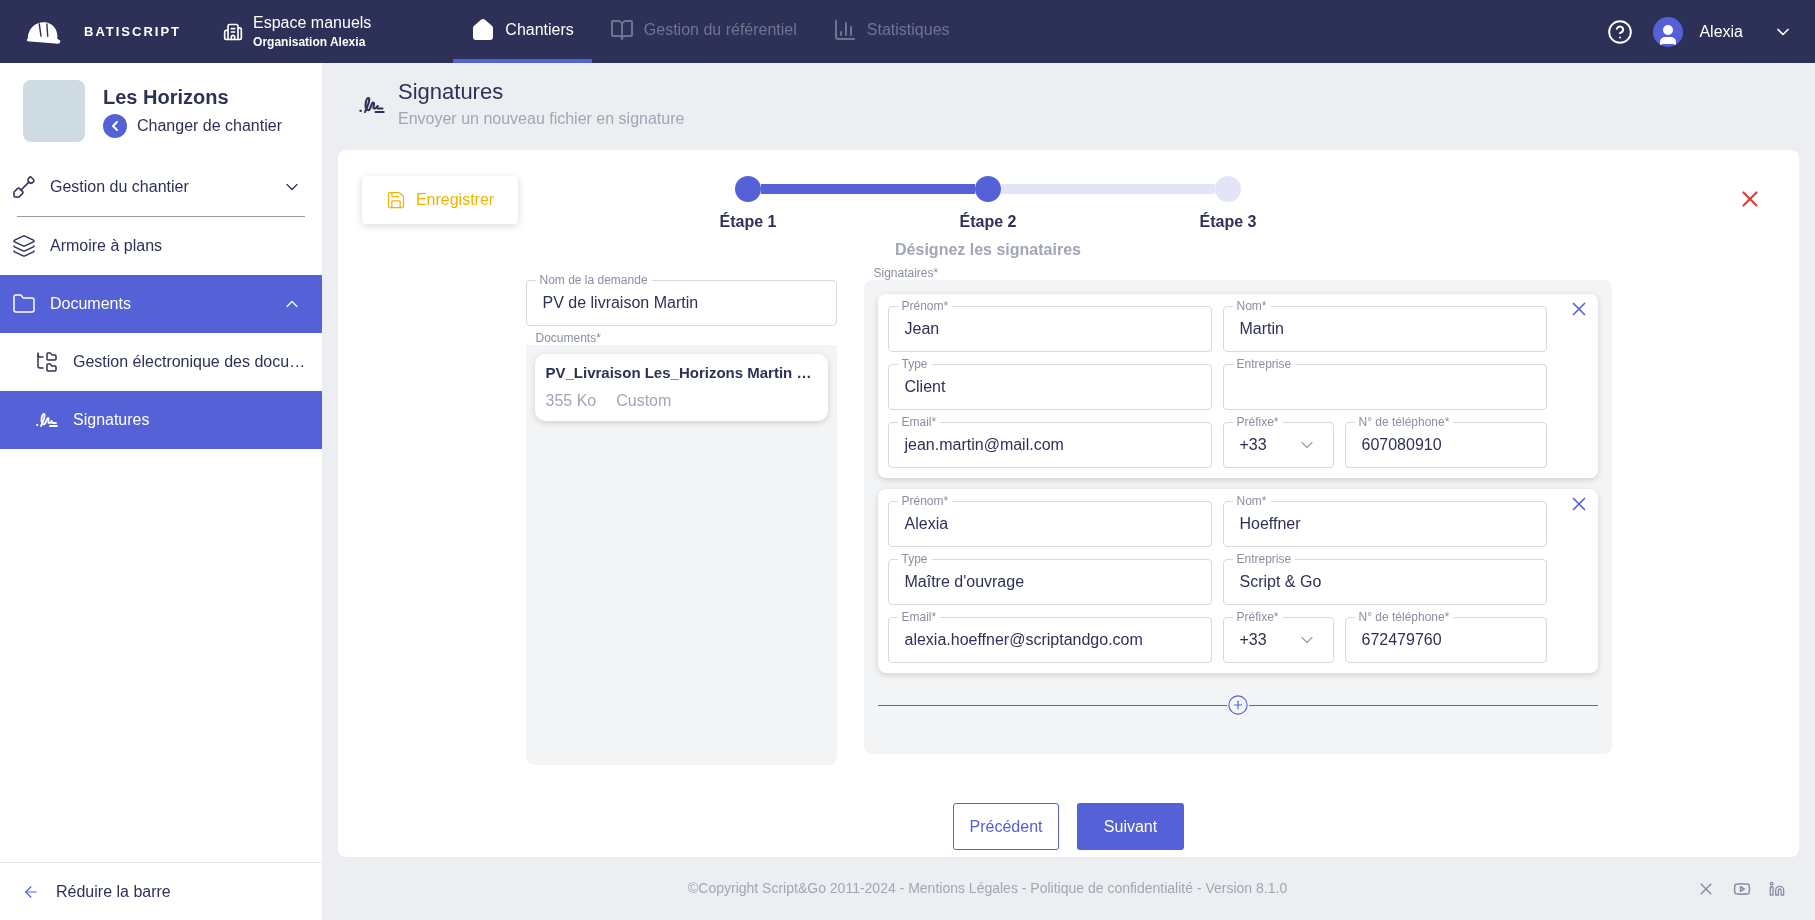  Describe the element at coordinates (1280, 582) in the screenshot. I see `field-value: Script & Go` at that location.